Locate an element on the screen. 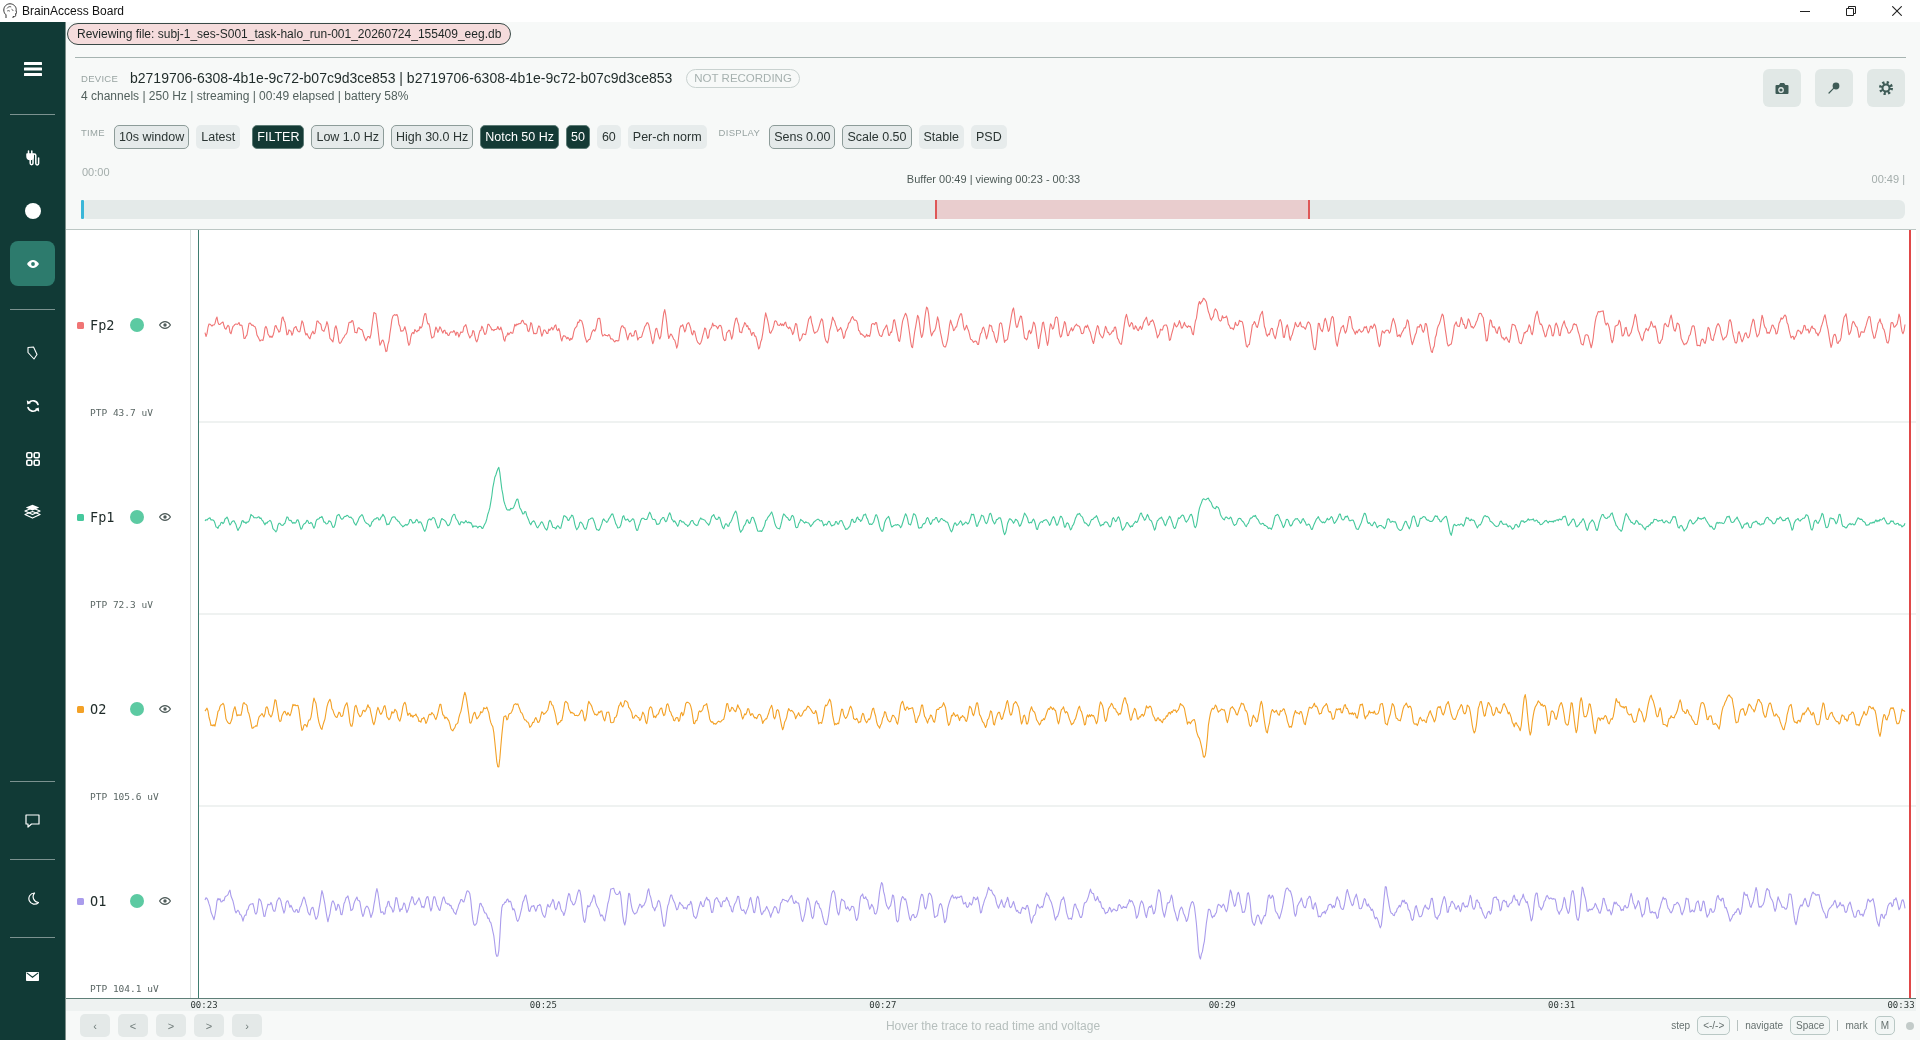  timeline-end-label: 00:49 | is located at coordinates (1888, 180).